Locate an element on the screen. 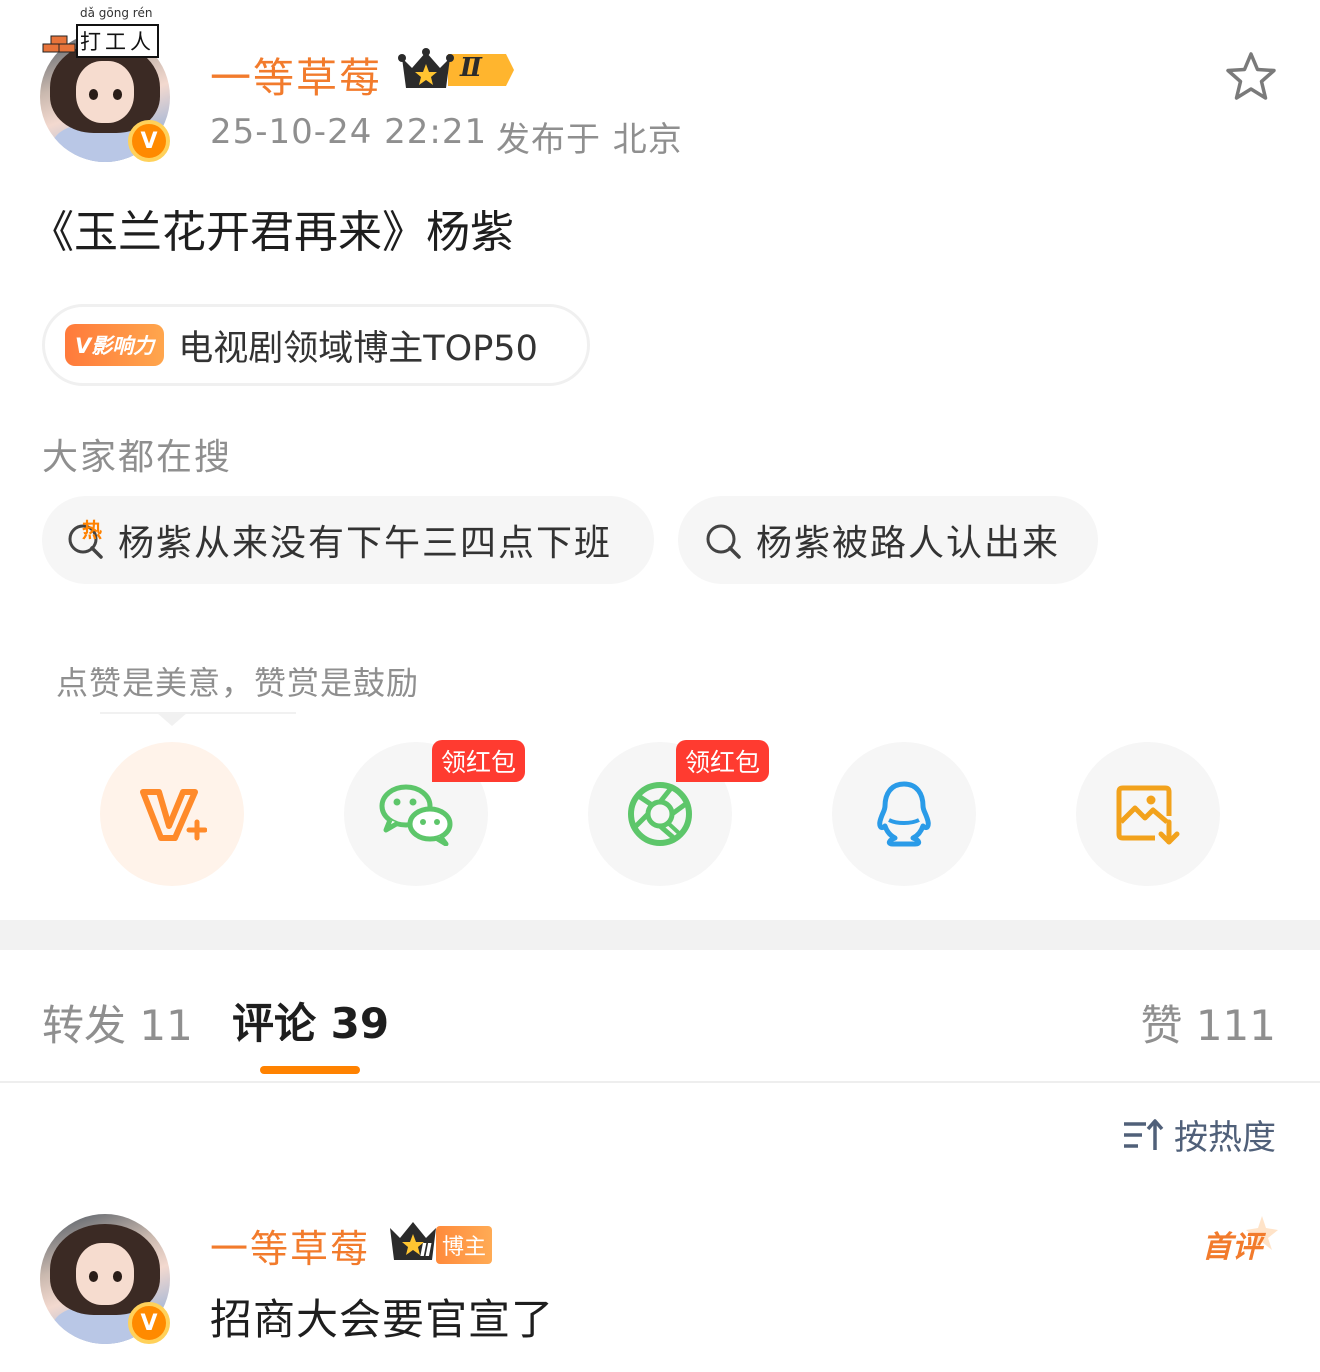 The height and width of the screenshot is (1372, 1320). reward-tip-bubble: 点赞是美意，赞赏是鼓励 is located at coordinates (250, 688).